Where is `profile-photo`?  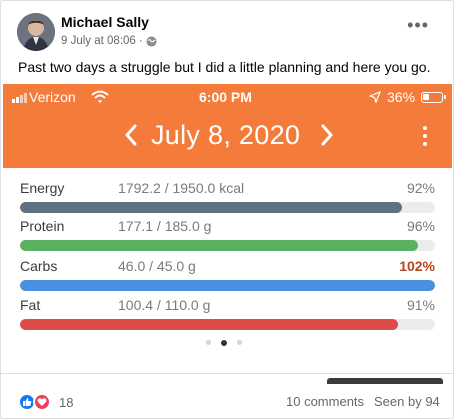
profile-photo is located at coordinates (36, 32).